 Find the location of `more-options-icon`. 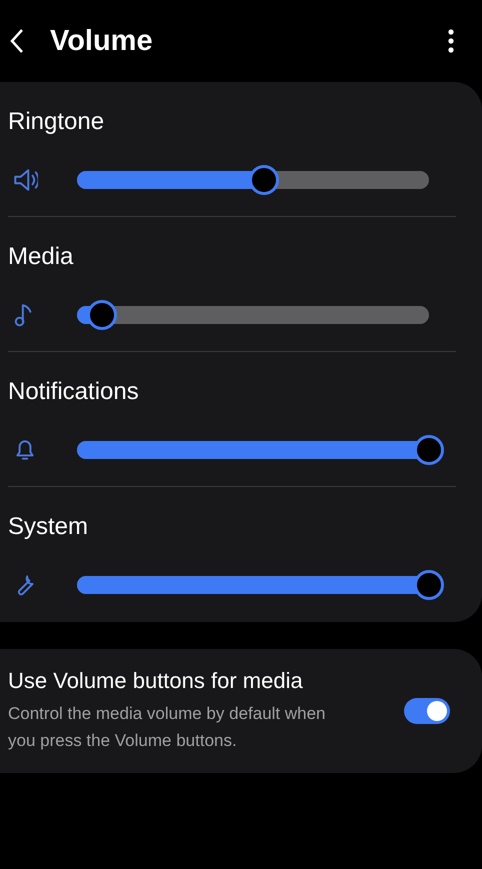

more-options-icon is located at coordinates (451, 41).